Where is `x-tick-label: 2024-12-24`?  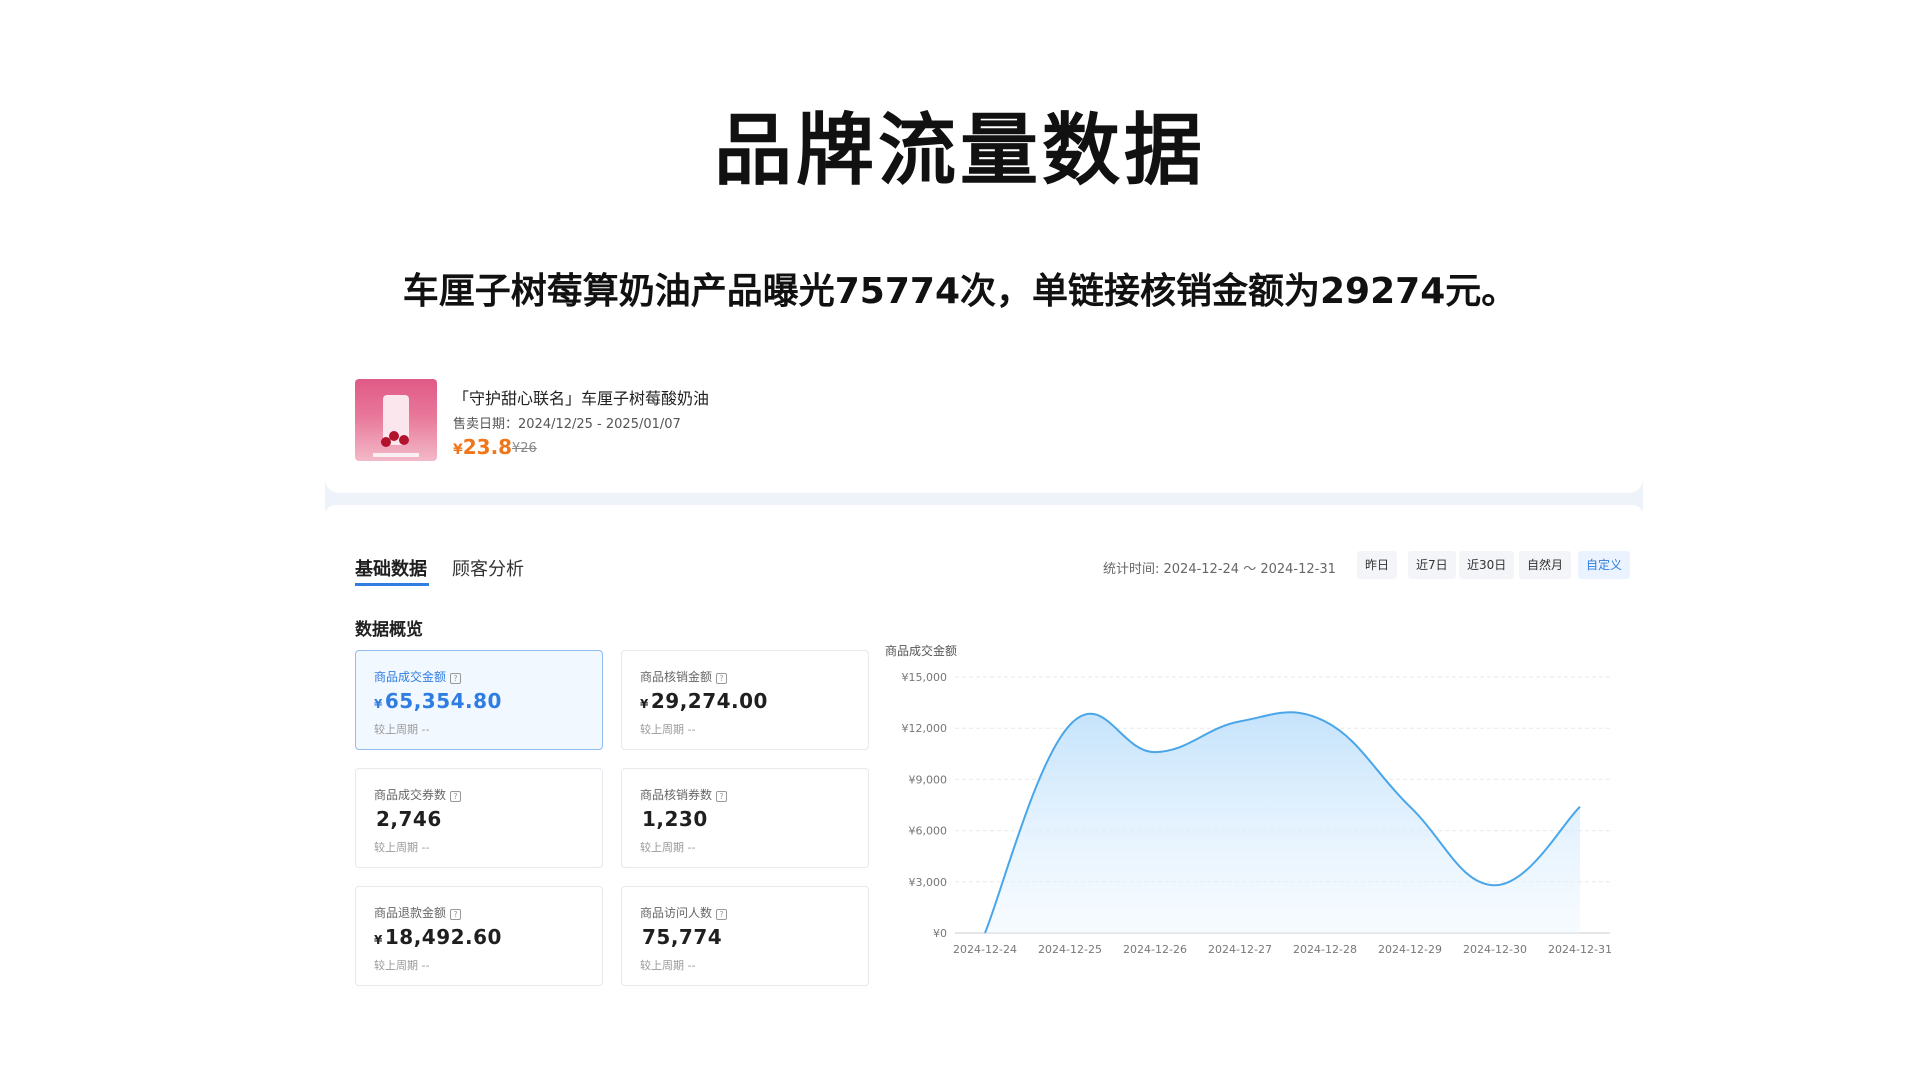 x-tick-label: 2024-12-24 is located at coordinates (985, 949).